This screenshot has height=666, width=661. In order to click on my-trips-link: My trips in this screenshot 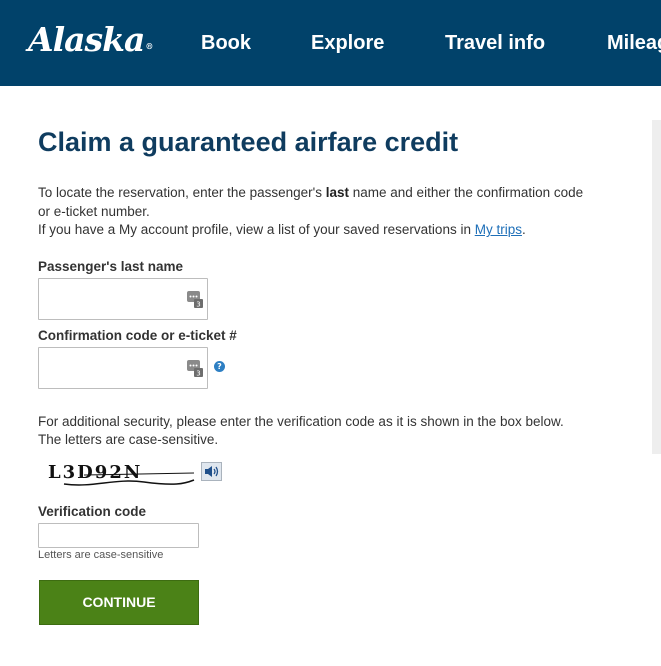, I will do `click(498, 229)`.